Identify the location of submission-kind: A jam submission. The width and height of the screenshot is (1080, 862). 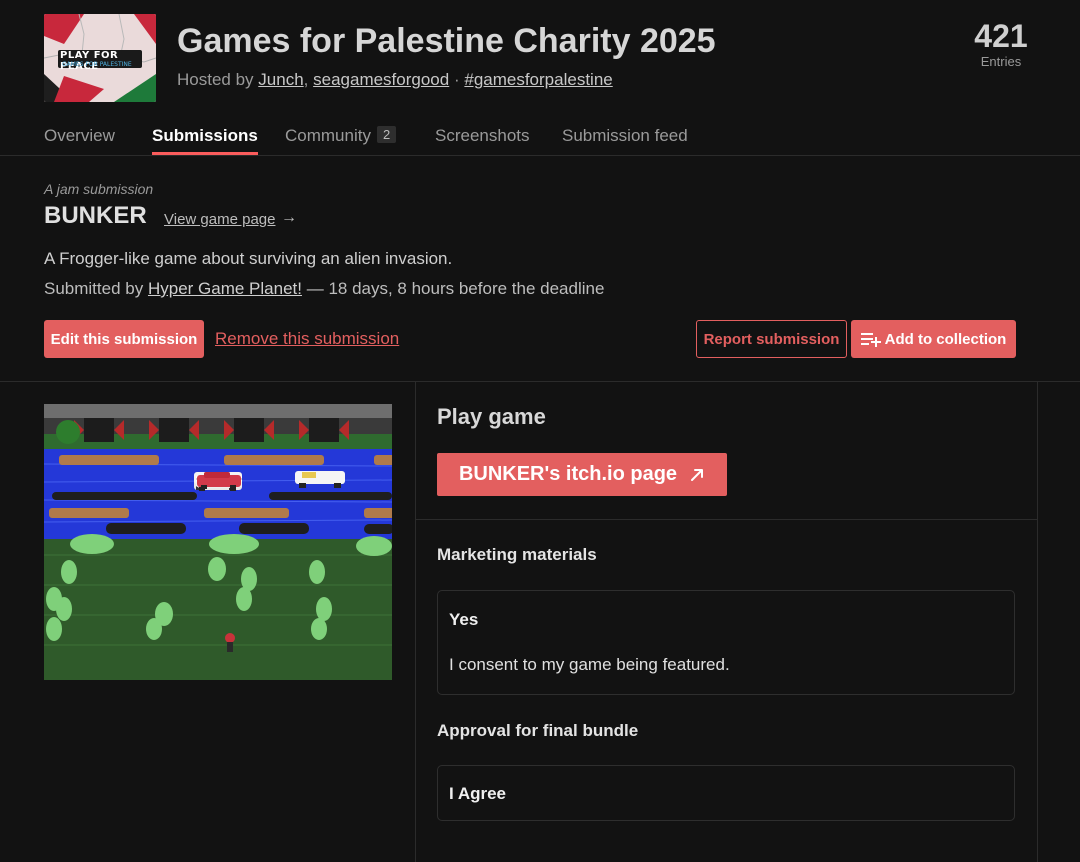
(99, 189).